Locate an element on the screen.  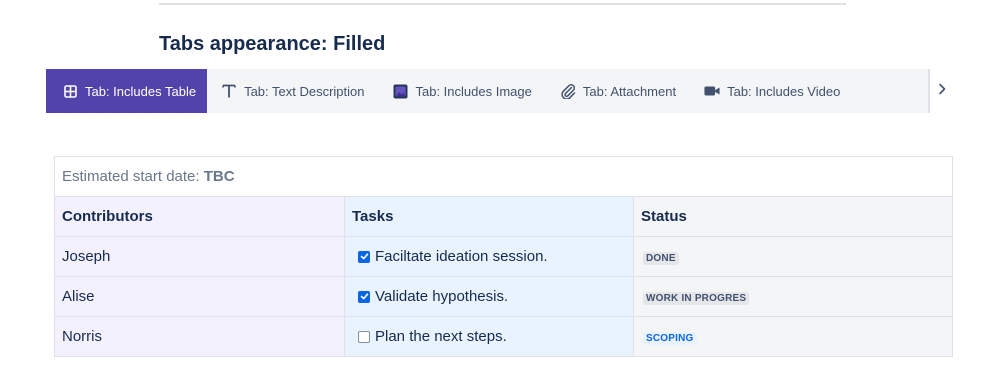
chevron-right-icon is located at coordinates (942, 91).